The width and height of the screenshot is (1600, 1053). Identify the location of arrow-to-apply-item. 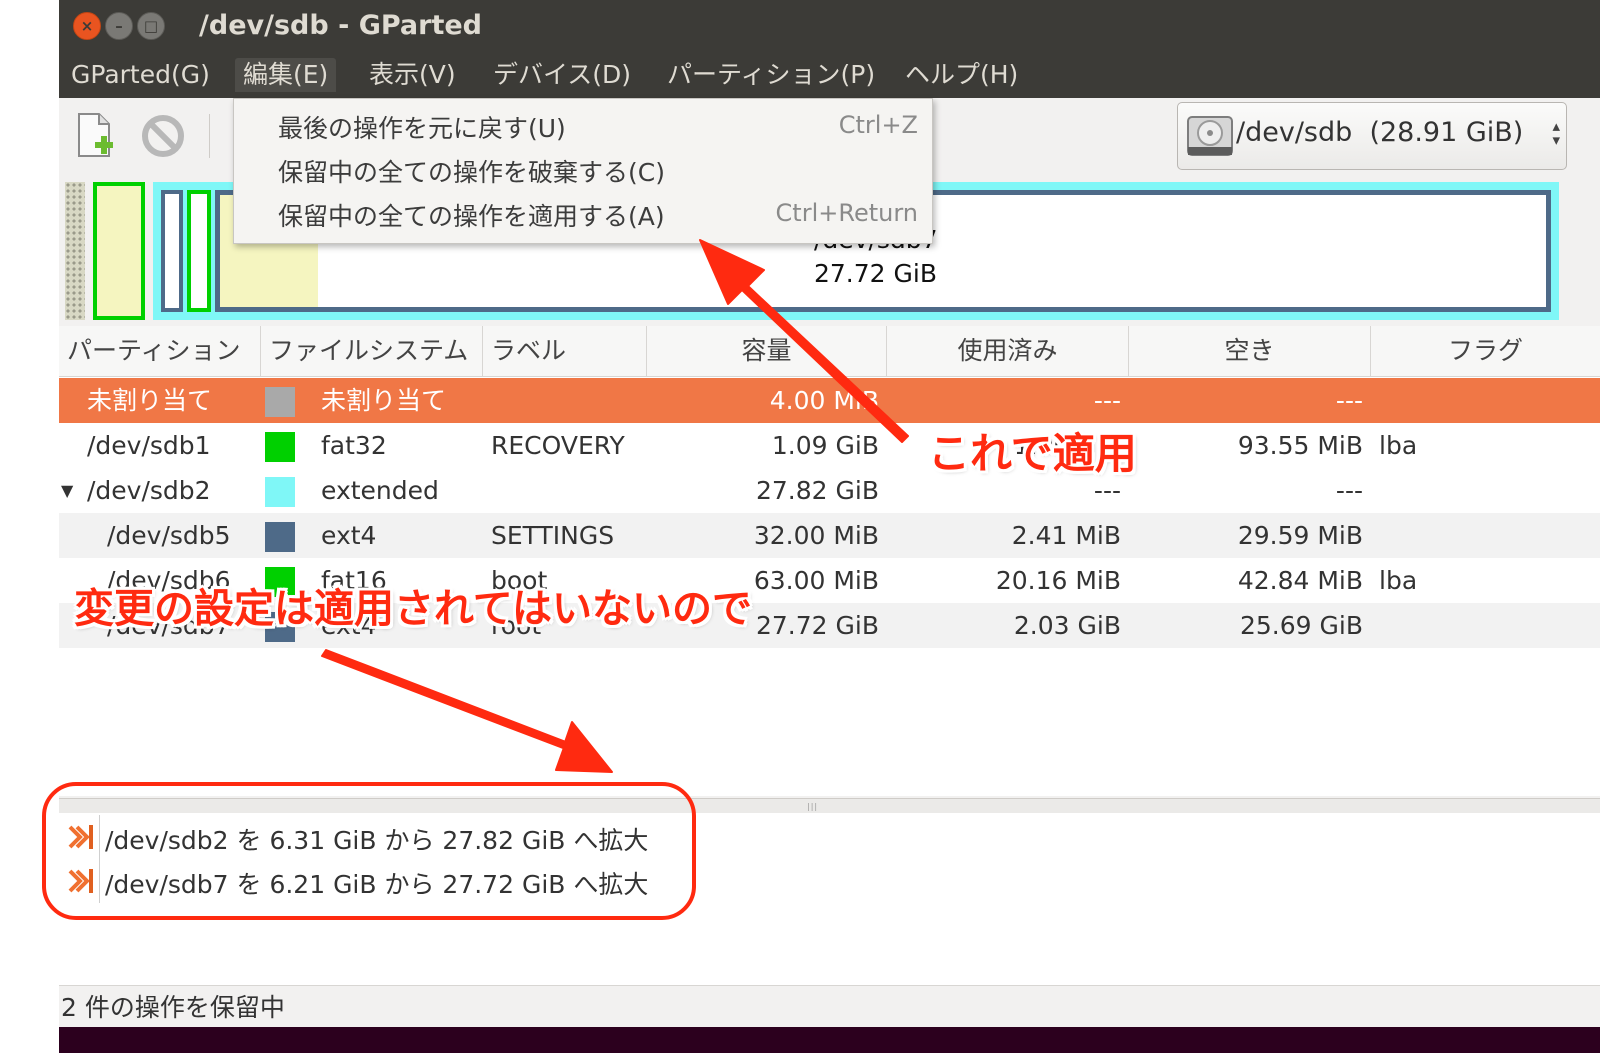
(804, 341).